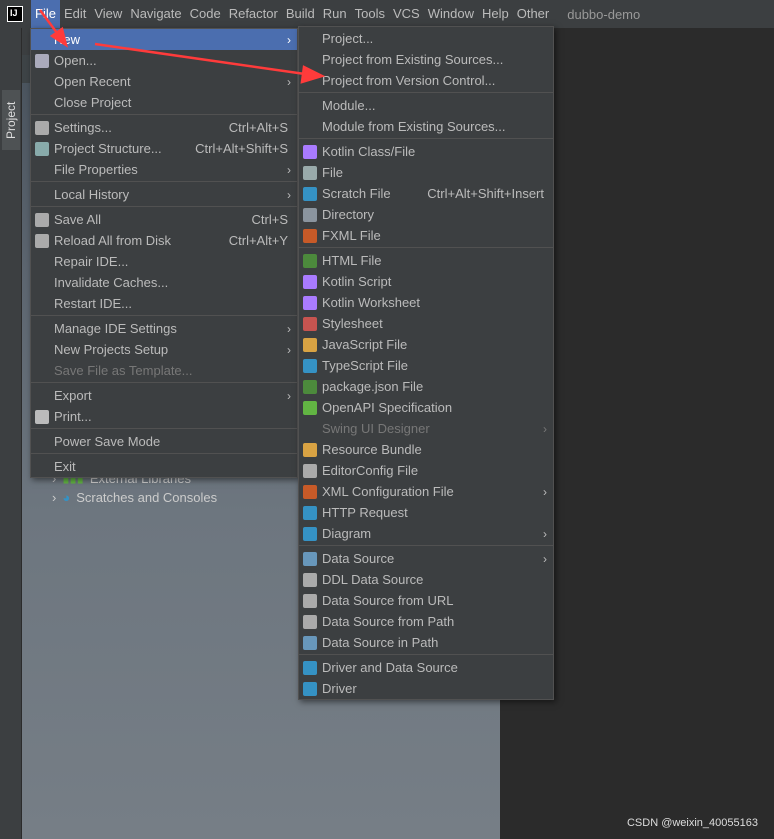 The height and width of the screenshot is (839, 774). What do you see at coordinates (426, 323) in the screenshot?
I see `menu-item-stylesheet: Stylesheet` at bounding box center [426, 323].